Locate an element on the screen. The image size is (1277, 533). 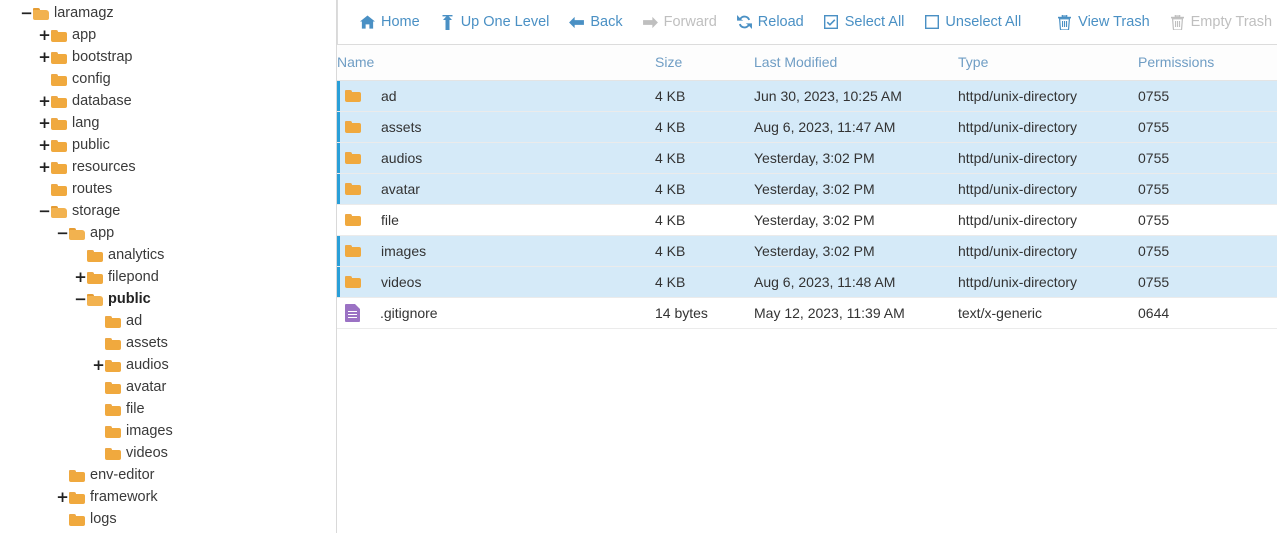
tree-item-database: + database is located at coordinates (156, 101).